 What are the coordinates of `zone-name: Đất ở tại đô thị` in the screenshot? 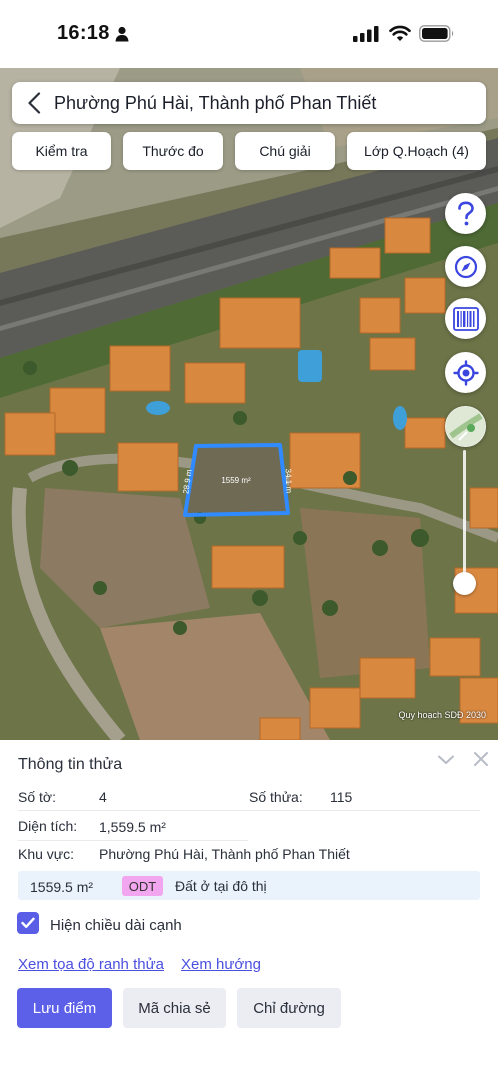 It's located at (221, 886).